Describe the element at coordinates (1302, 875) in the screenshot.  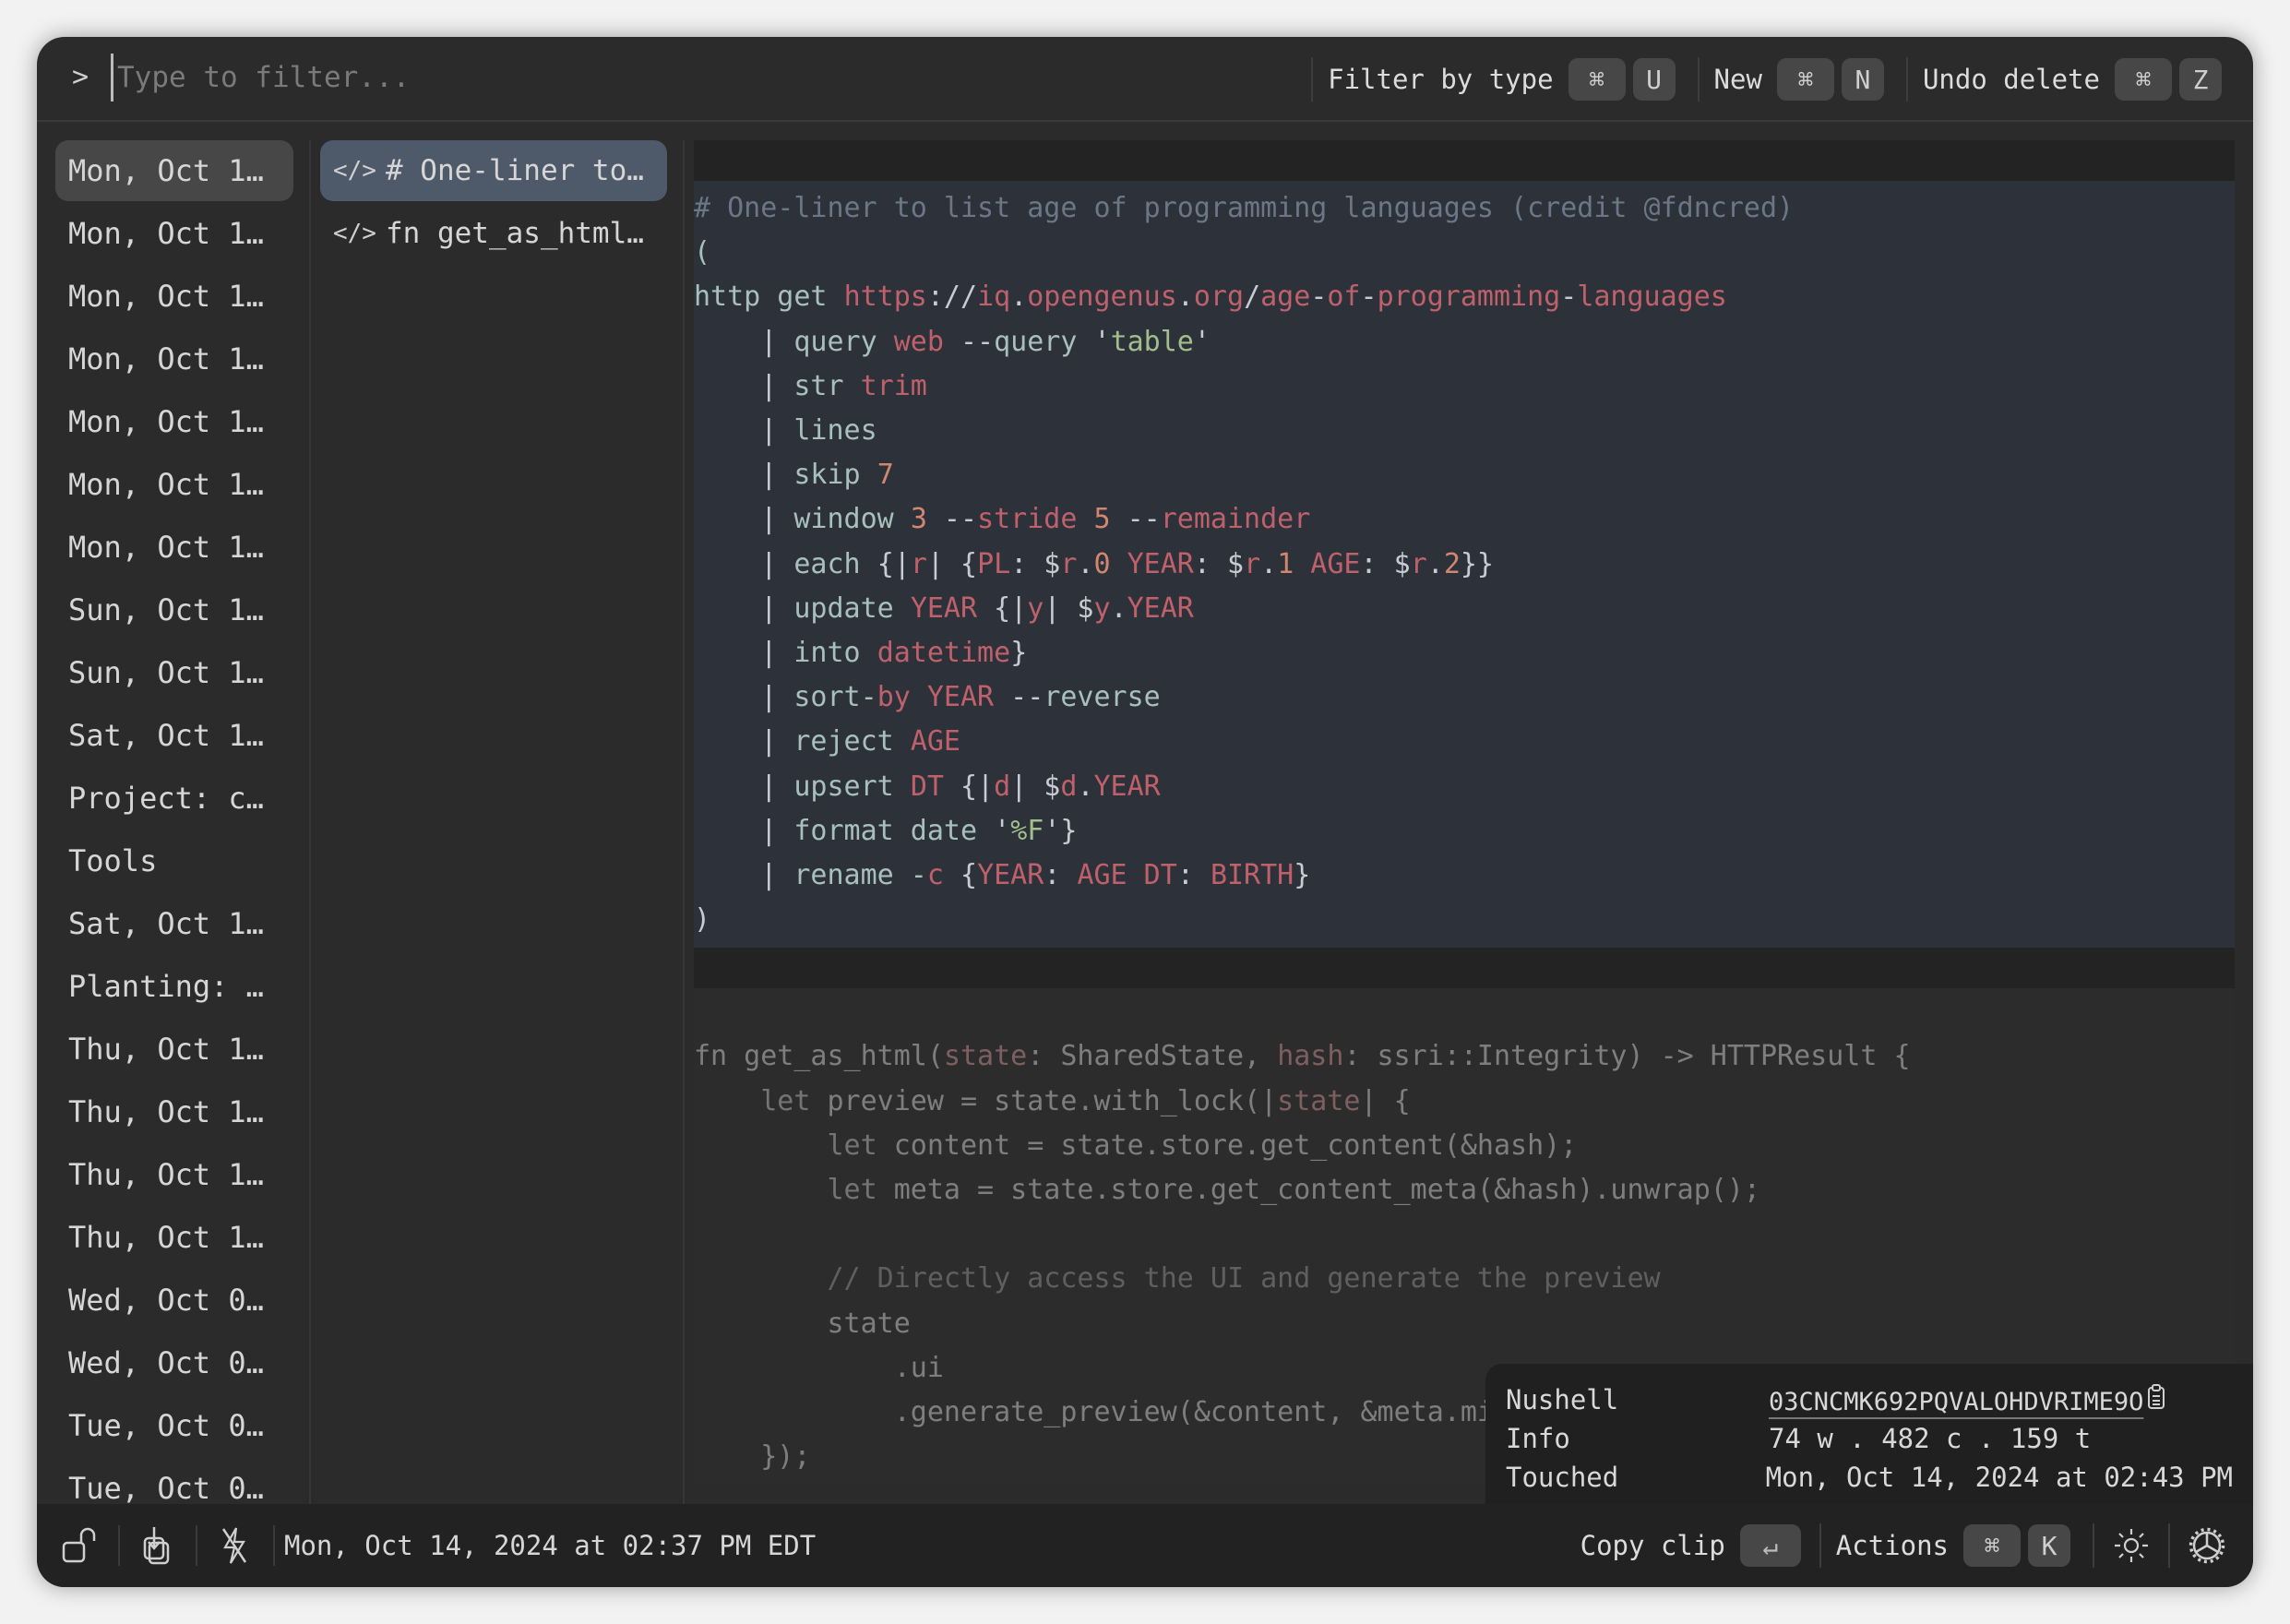
I see `code-token: }` at that location.